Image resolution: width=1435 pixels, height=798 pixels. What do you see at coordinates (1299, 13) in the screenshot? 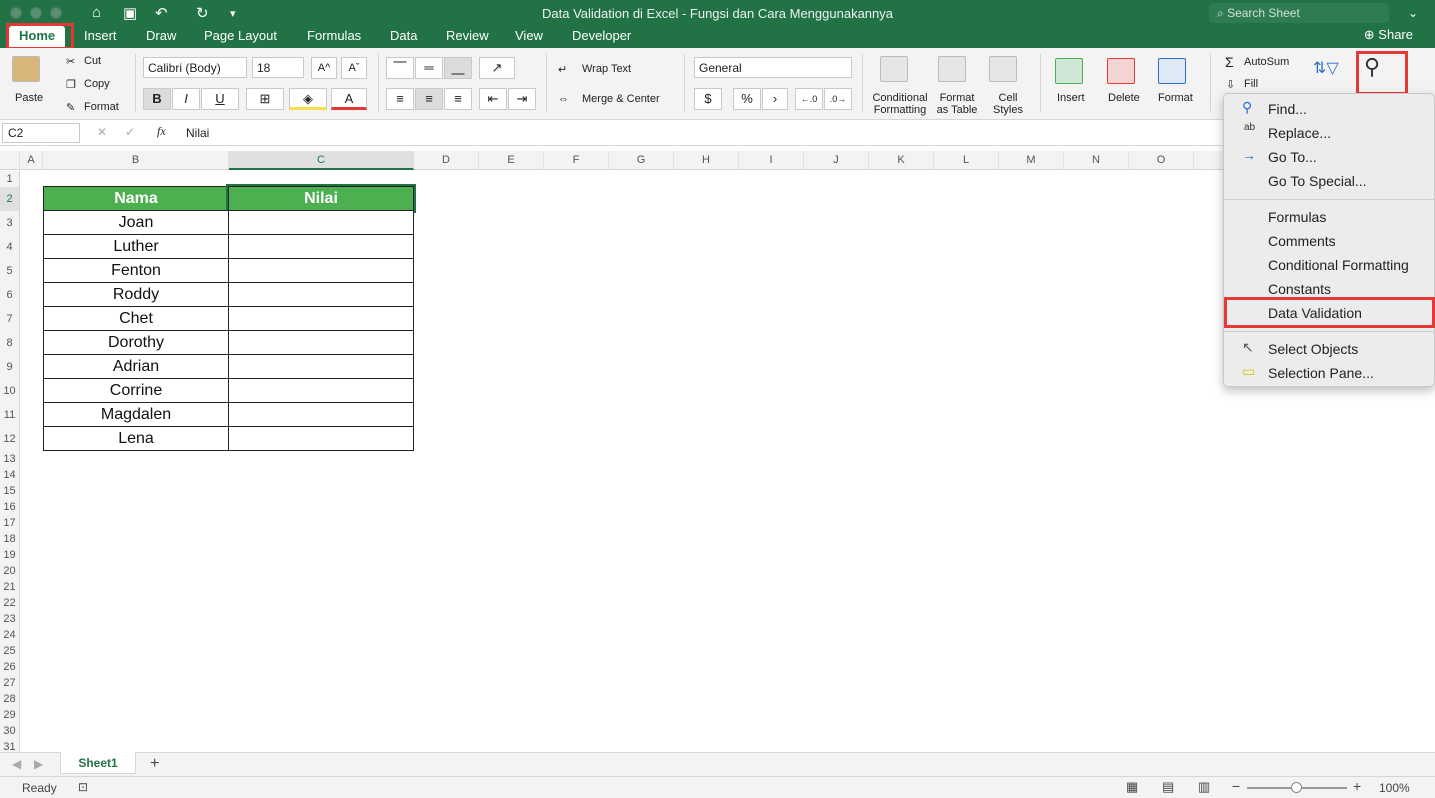
I see `search-sheet-input: ⌕ Search Sheet` at bounding box center [1299, 13].